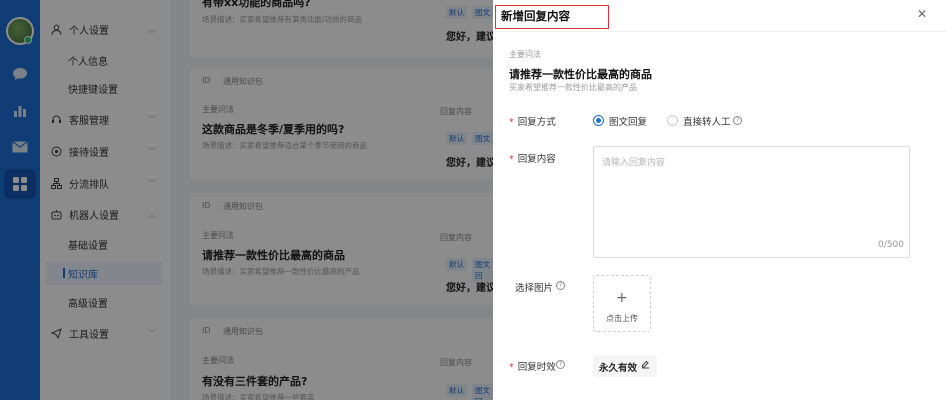 The height and width of the screenshot is (400, 946). Describe the element at coordinates (532, 367) in the screenshot. I see `validity-label: * 回复时效` at that location.